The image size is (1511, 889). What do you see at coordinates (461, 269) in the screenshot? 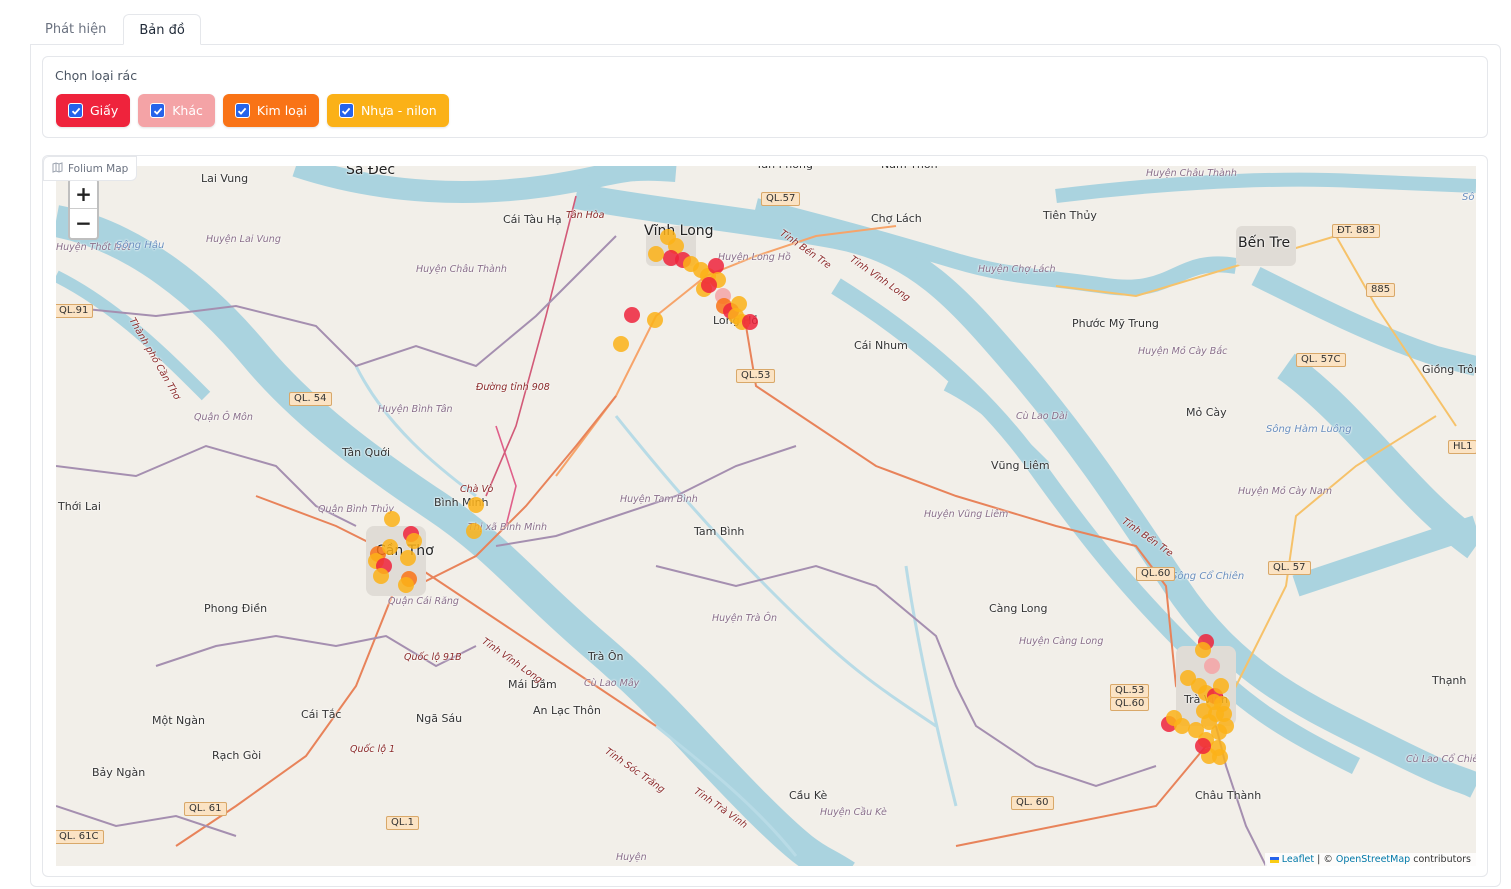
I see `map-place-label: Huyện Châu Thành` at bounding box center [461, 269].